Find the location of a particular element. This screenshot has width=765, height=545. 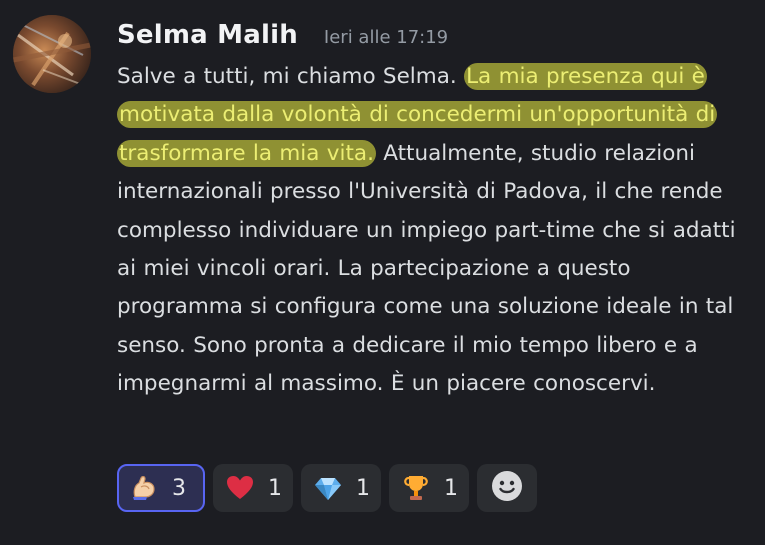

reaction-gem-stone: 1 is located at coordinates (341, 488).